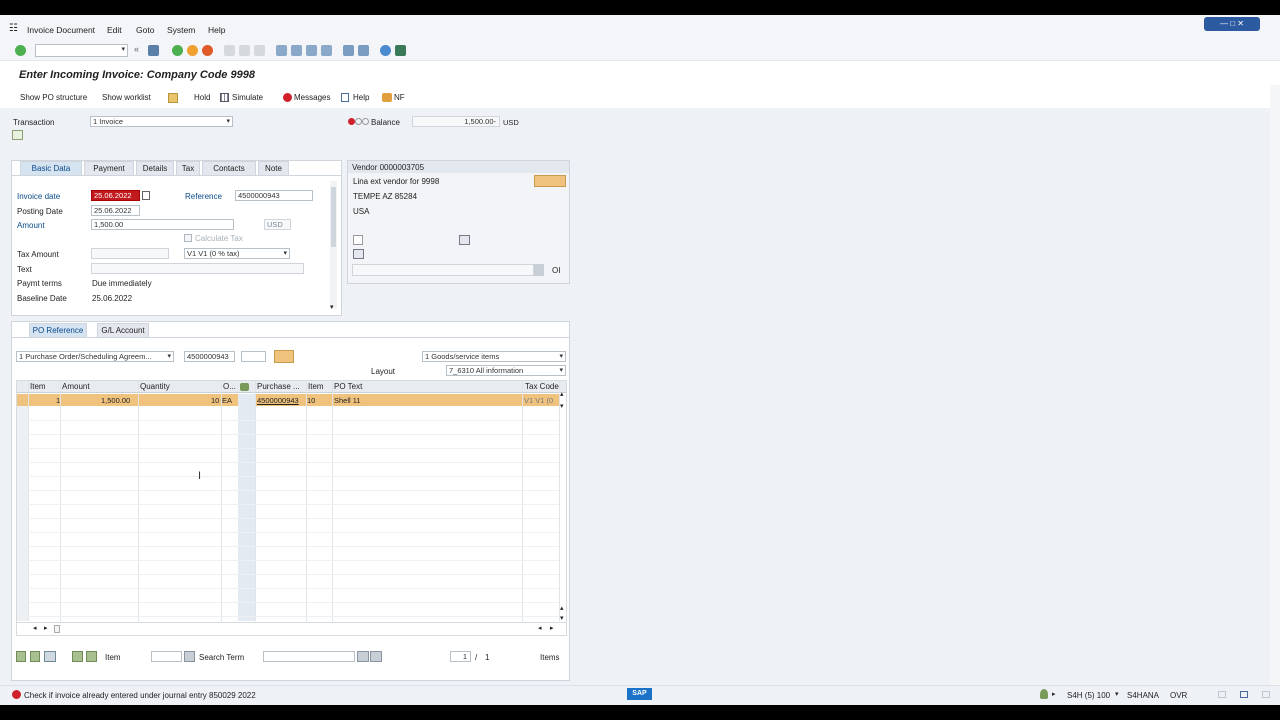 Image resolution: width=1280 pixels, height=720 pixels. I want to click on menu-goto: Goto, so click(145, 30).